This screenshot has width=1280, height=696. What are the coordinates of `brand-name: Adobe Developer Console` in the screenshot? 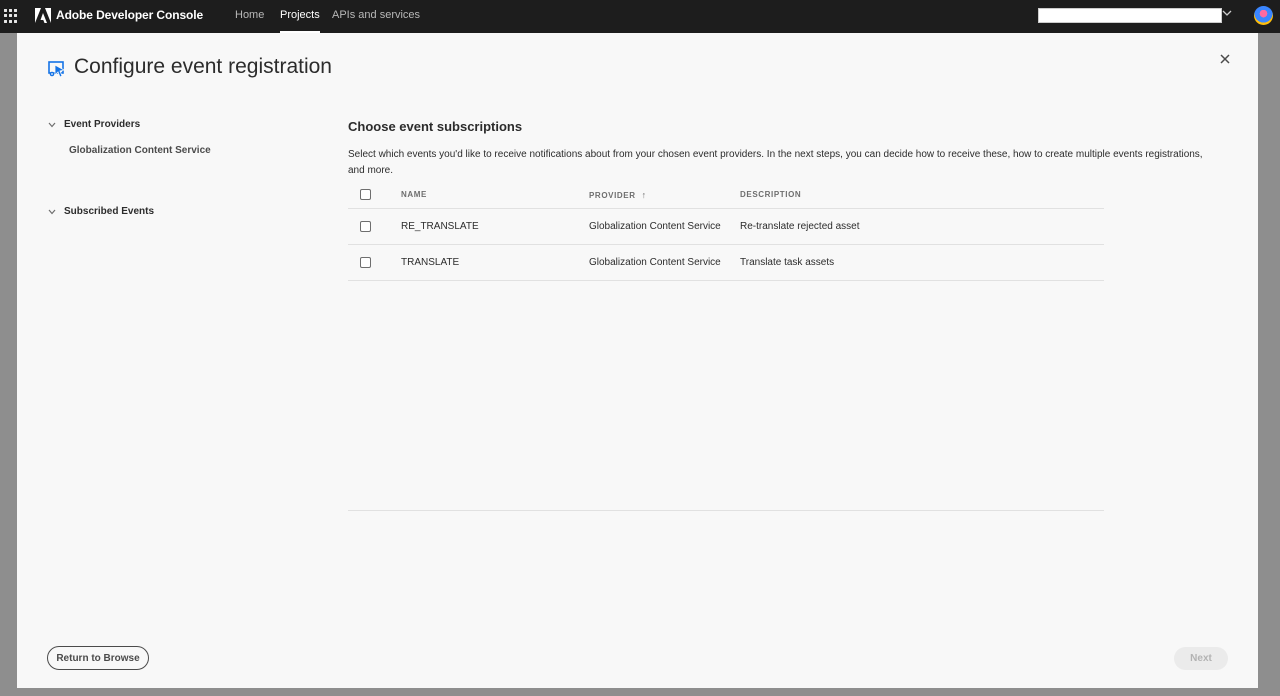 It's located at (129, 15).